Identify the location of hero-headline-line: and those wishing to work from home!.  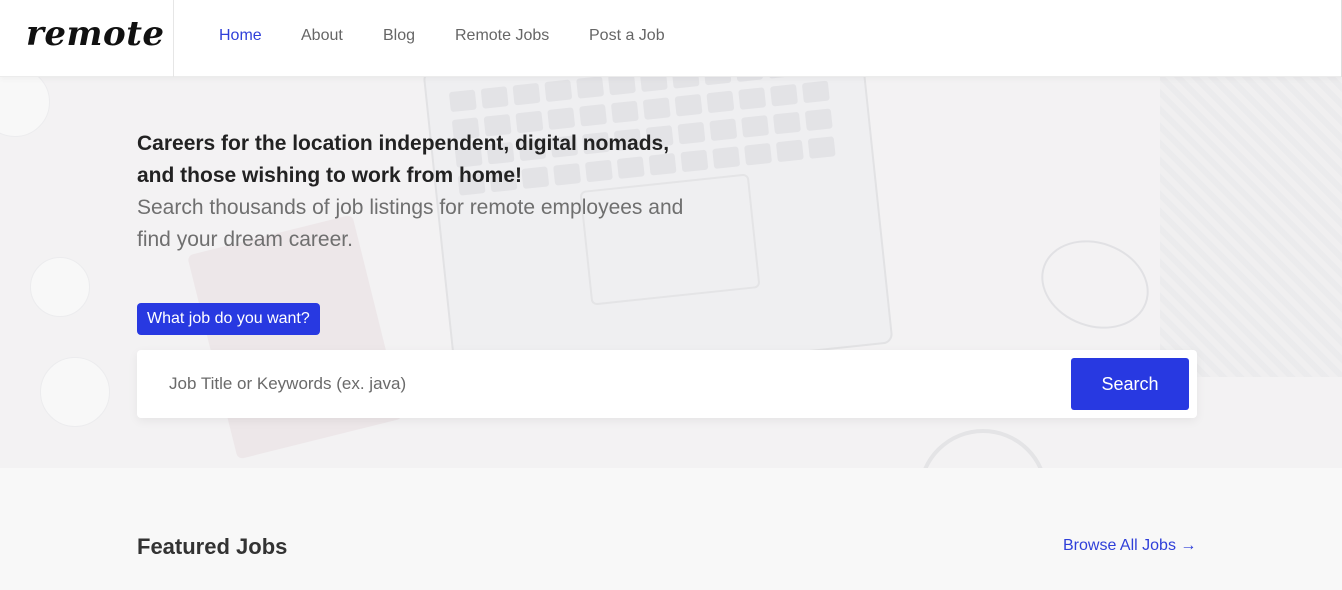
(330, 175).